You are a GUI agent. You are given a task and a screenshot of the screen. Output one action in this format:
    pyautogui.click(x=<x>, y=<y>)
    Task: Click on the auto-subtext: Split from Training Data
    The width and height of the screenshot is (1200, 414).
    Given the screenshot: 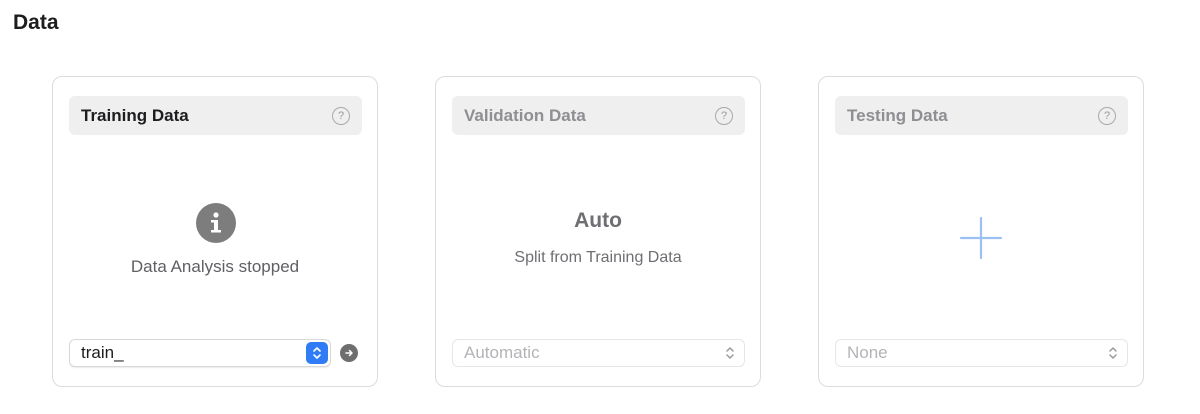 What is the action you would take?
    pyautogui.click(x=598, y=257)
    